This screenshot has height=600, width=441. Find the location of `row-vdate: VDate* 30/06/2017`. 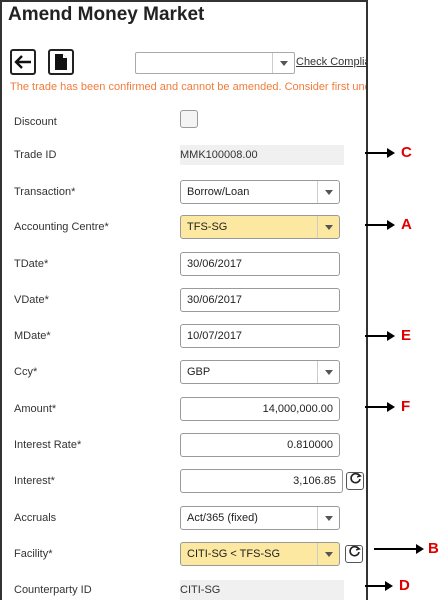

row-vdate: VDate* 30/06/2017 is located at coordinates (184, 301).